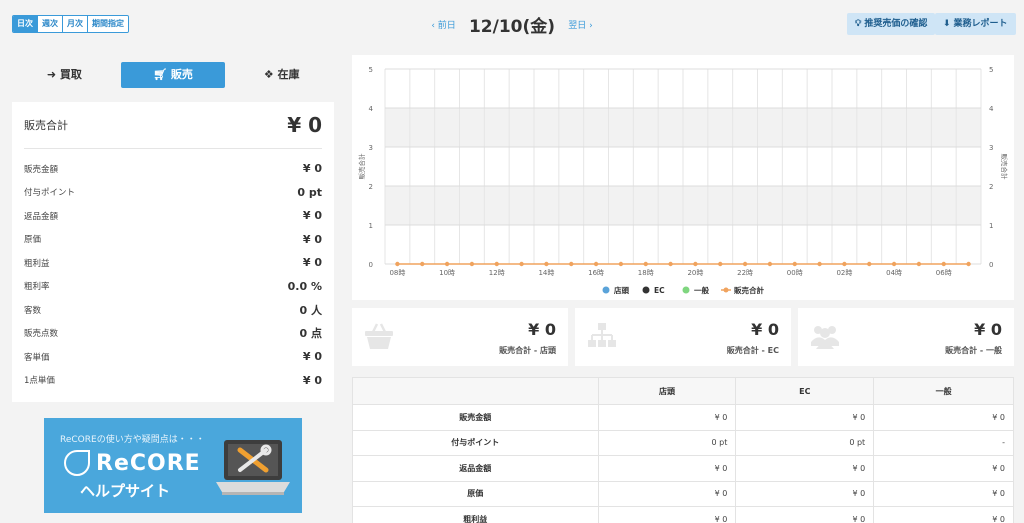  I want to click on x-tick-label: 08時, so click(397, 273).